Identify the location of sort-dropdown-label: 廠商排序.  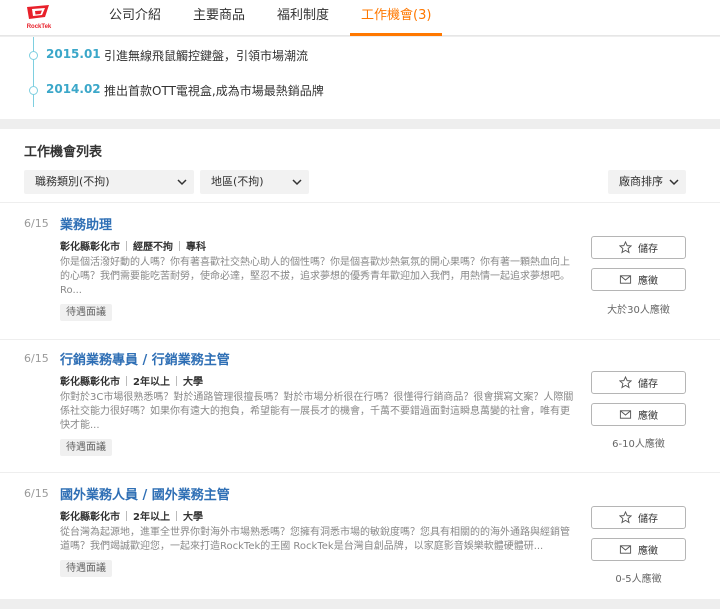
(641, 181).